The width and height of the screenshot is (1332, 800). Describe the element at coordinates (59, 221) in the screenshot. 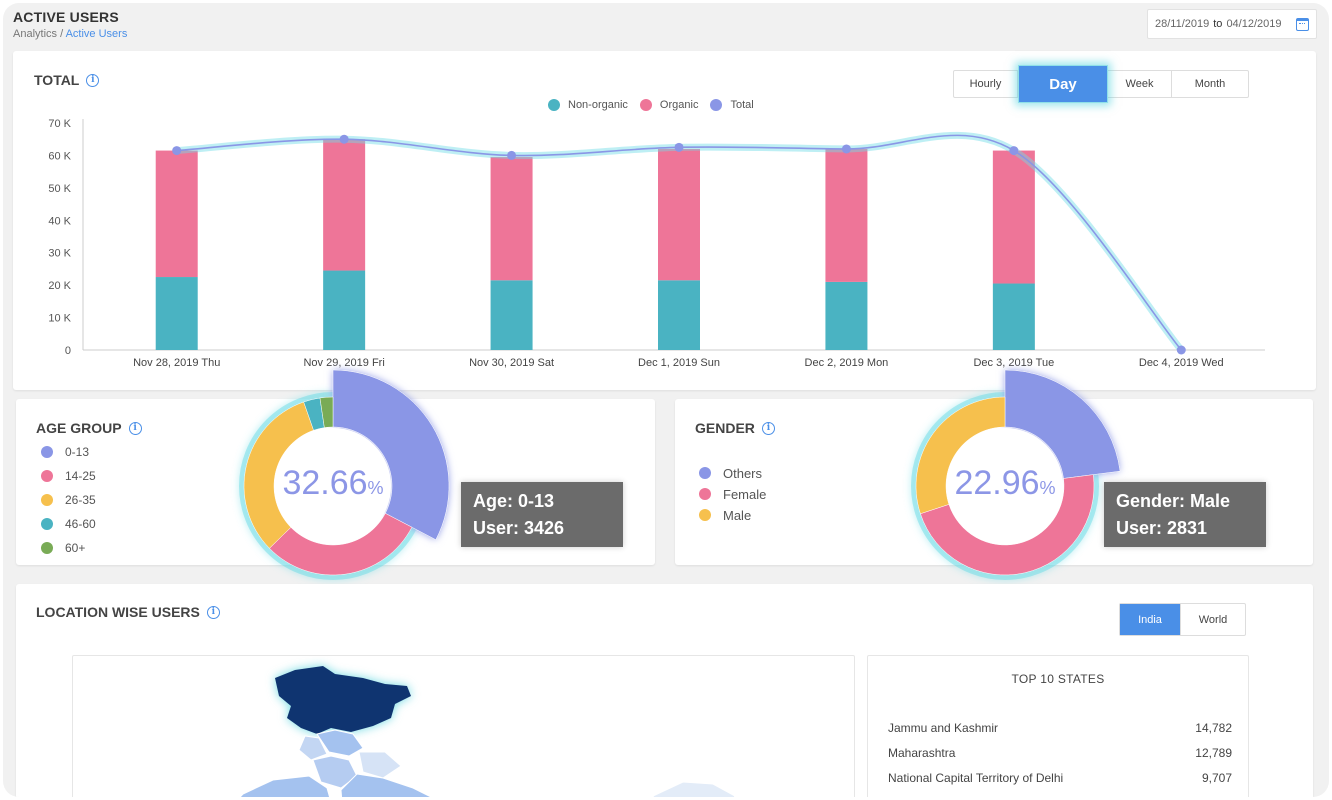

I see `y-tick-label: 40 K` at that location.